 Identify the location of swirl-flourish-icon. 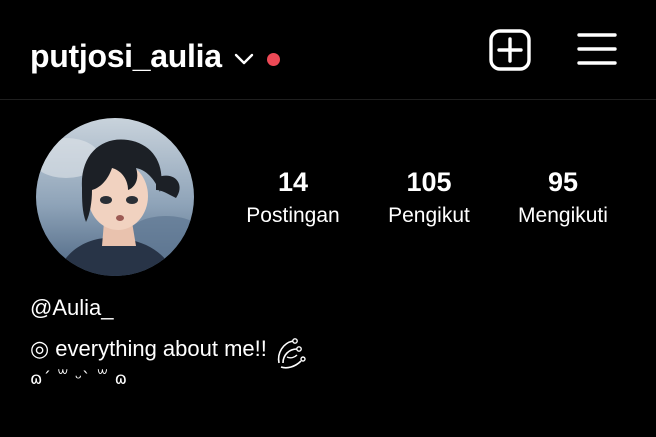
(291, 353).